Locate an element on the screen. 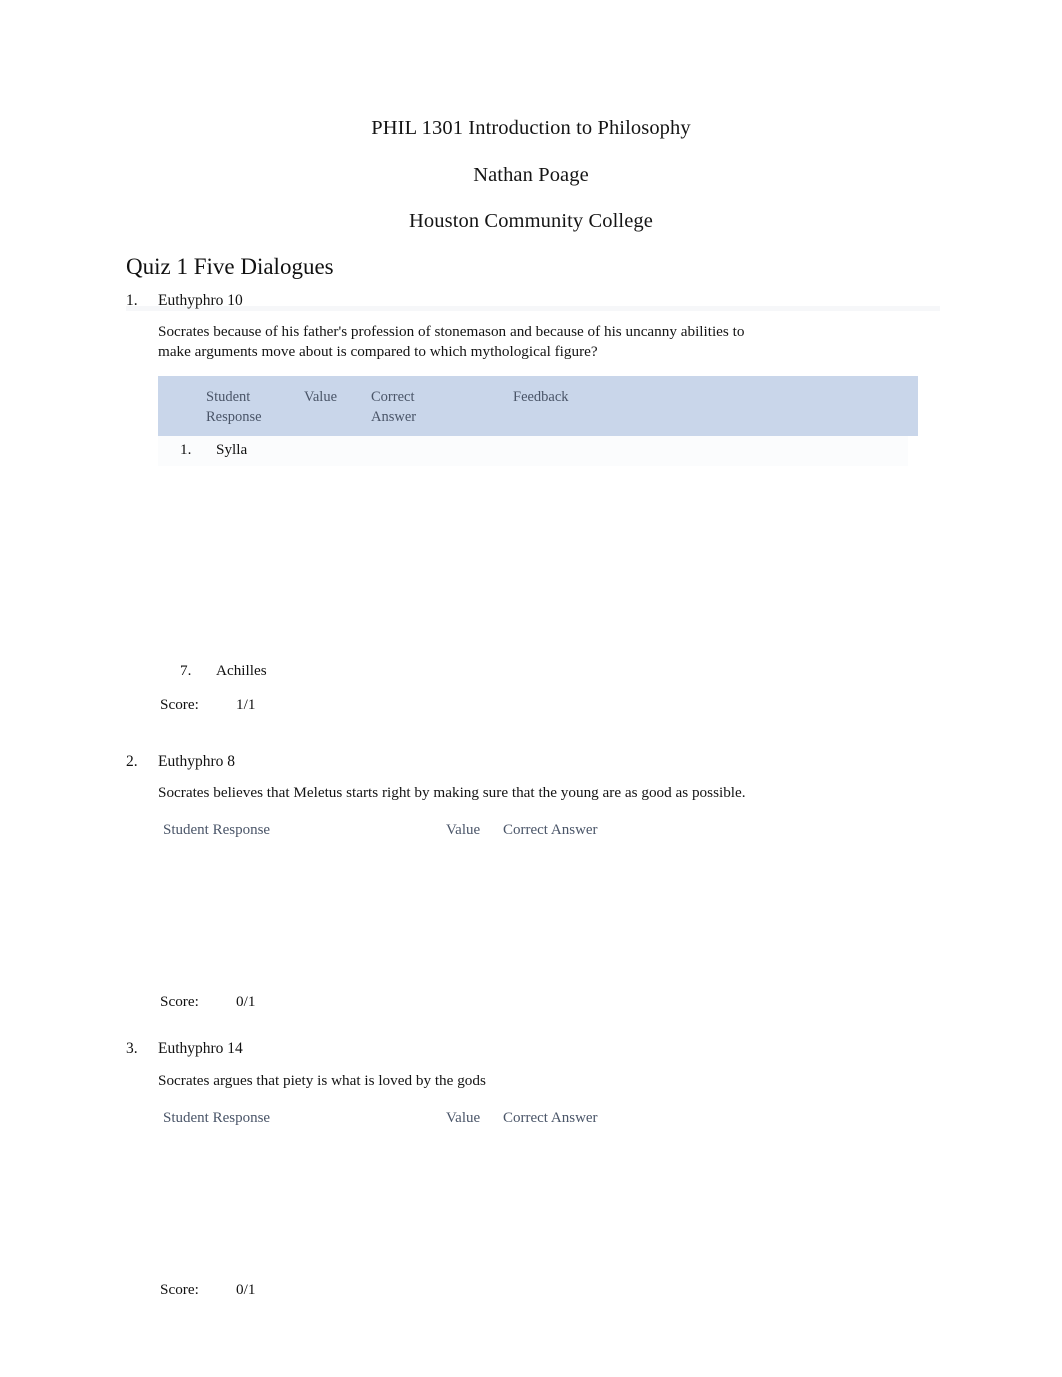 Image resolution: width=1062 pixels, height=1377 pixels. answer-option-row-7: 7. Achilles is located at coordinates (549, 671).